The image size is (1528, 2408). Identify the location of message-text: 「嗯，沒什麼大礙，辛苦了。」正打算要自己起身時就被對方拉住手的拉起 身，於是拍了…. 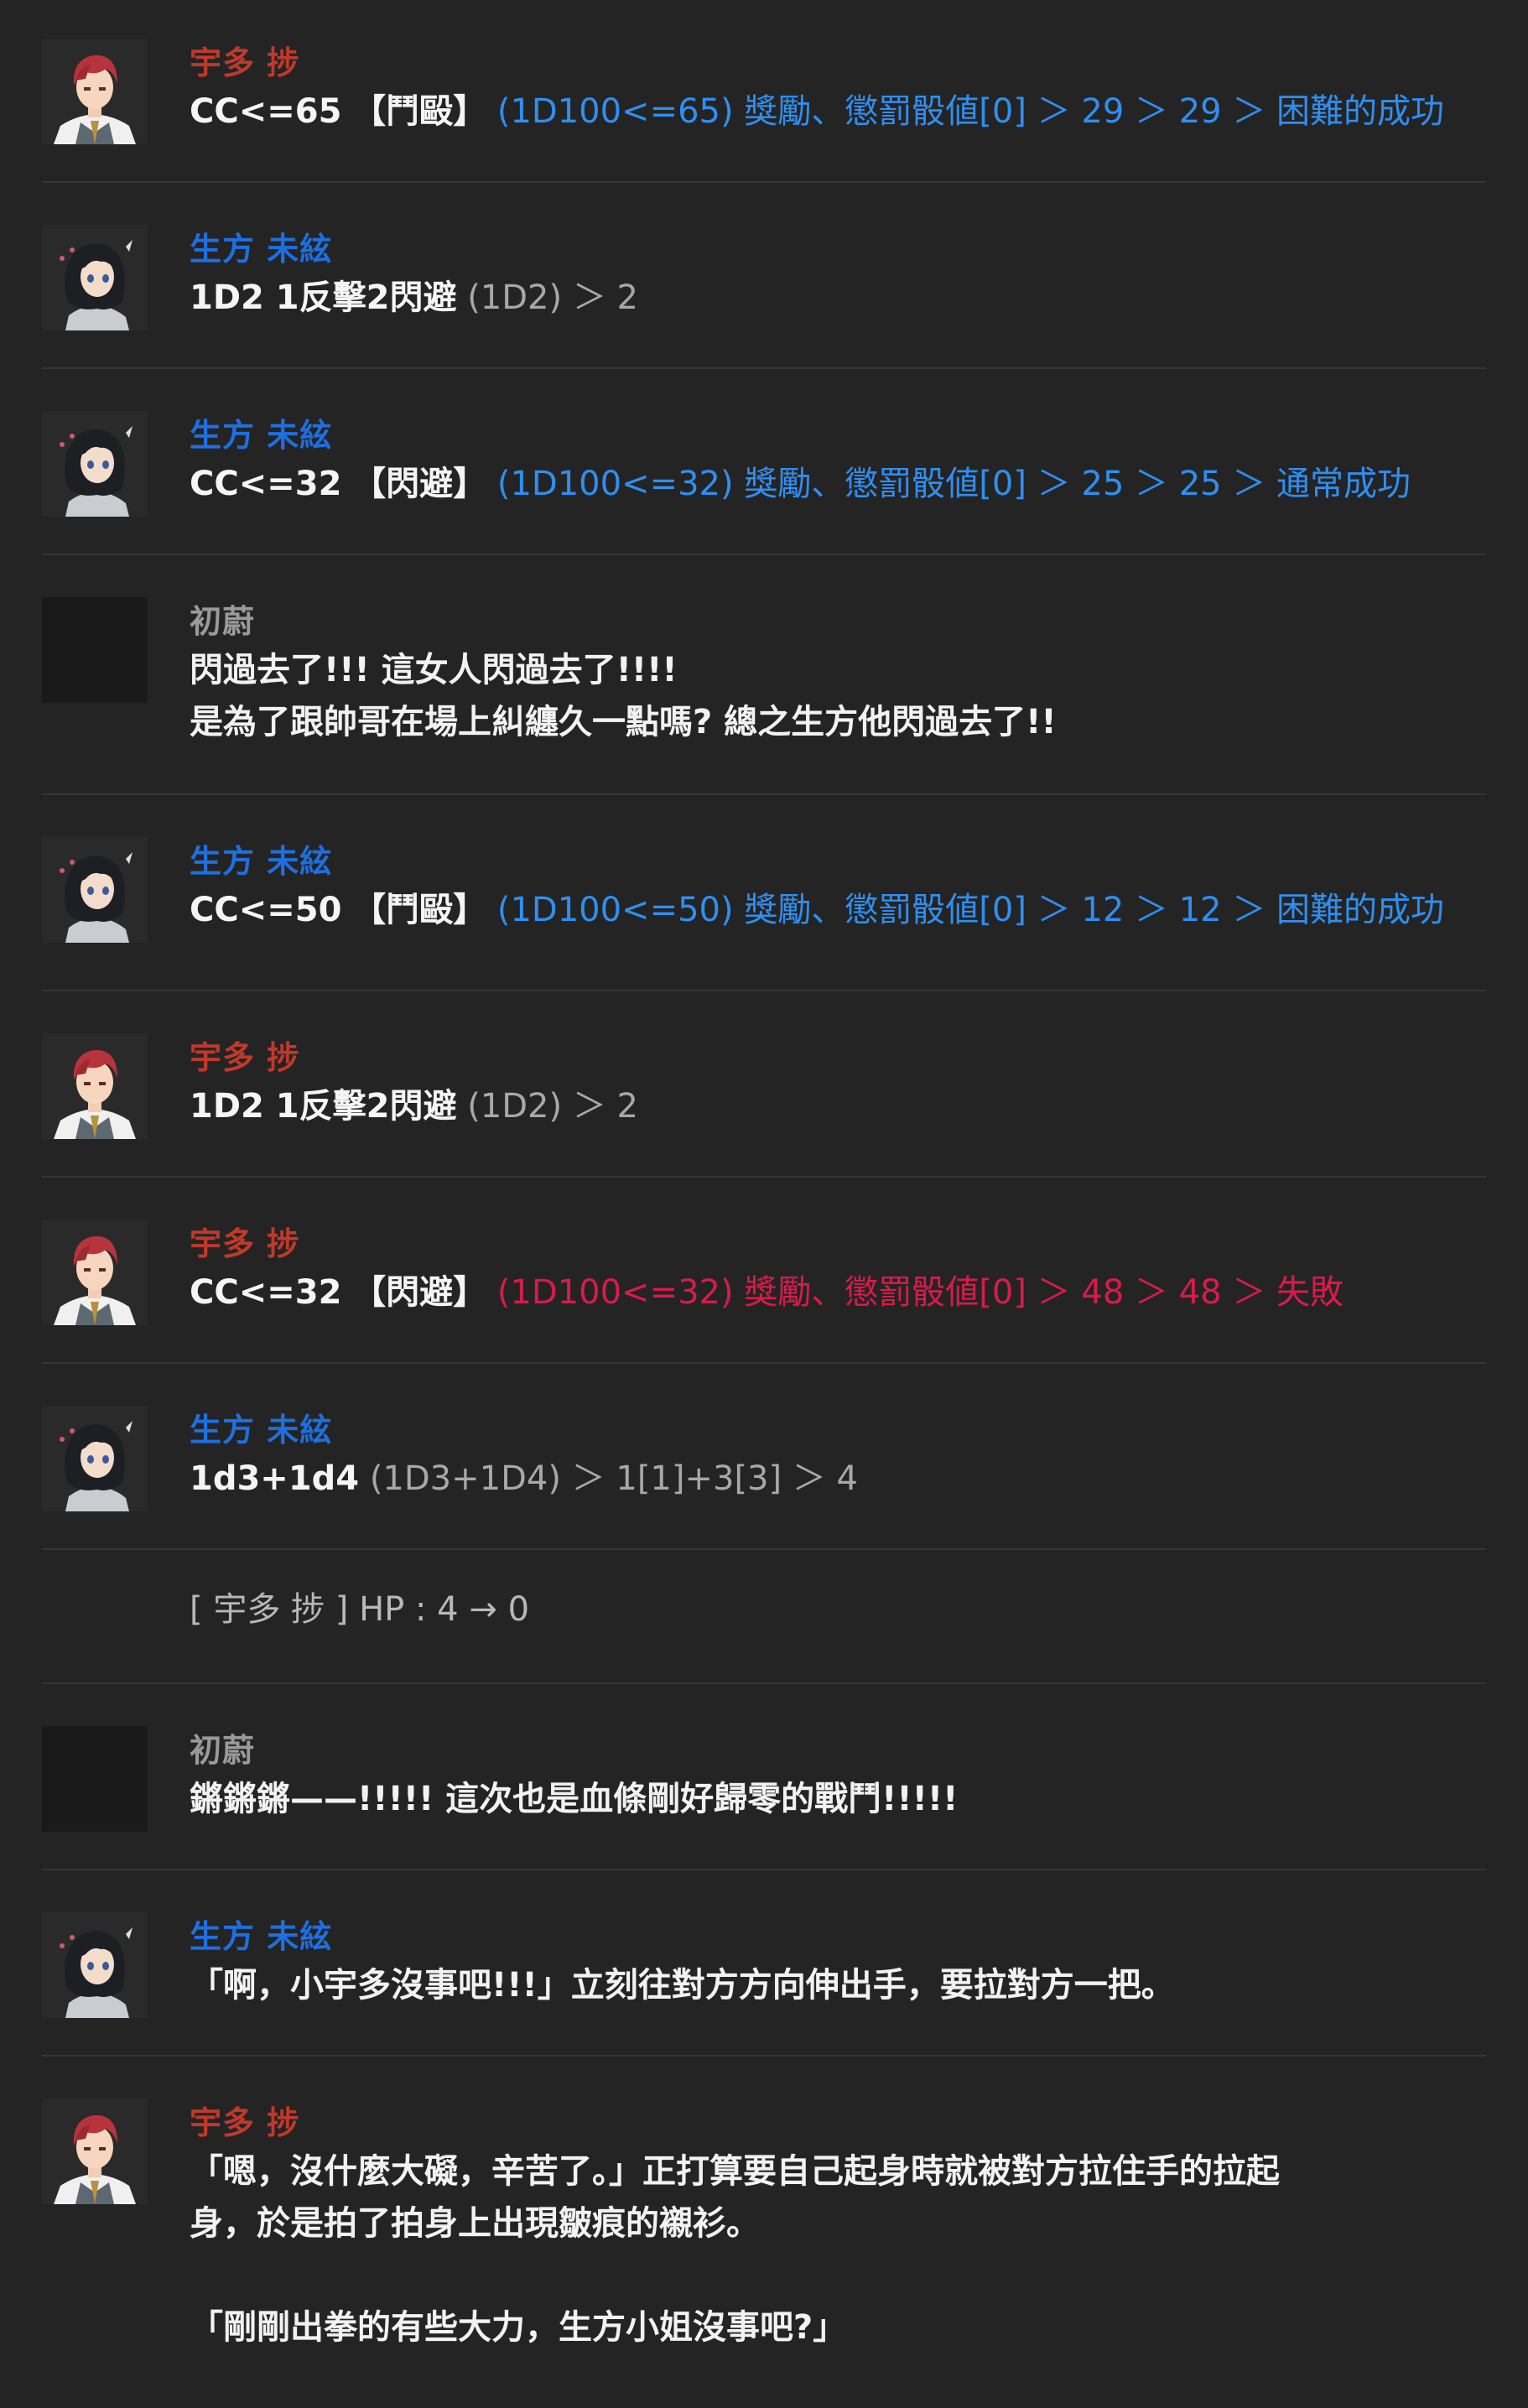
(735, 2249).